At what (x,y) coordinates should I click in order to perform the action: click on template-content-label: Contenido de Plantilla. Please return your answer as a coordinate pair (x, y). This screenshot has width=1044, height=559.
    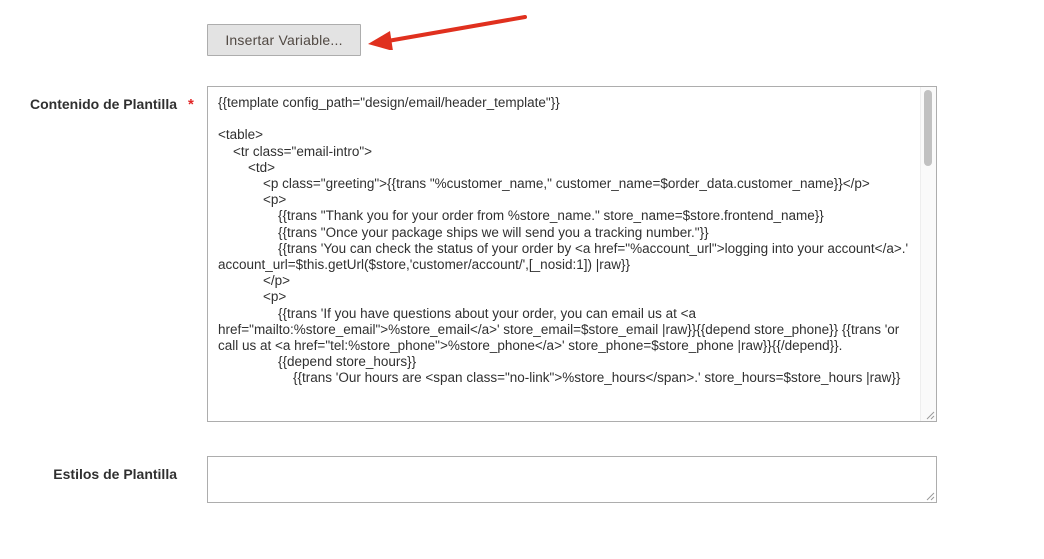
    Looking at the image, I should click on (103, 104).